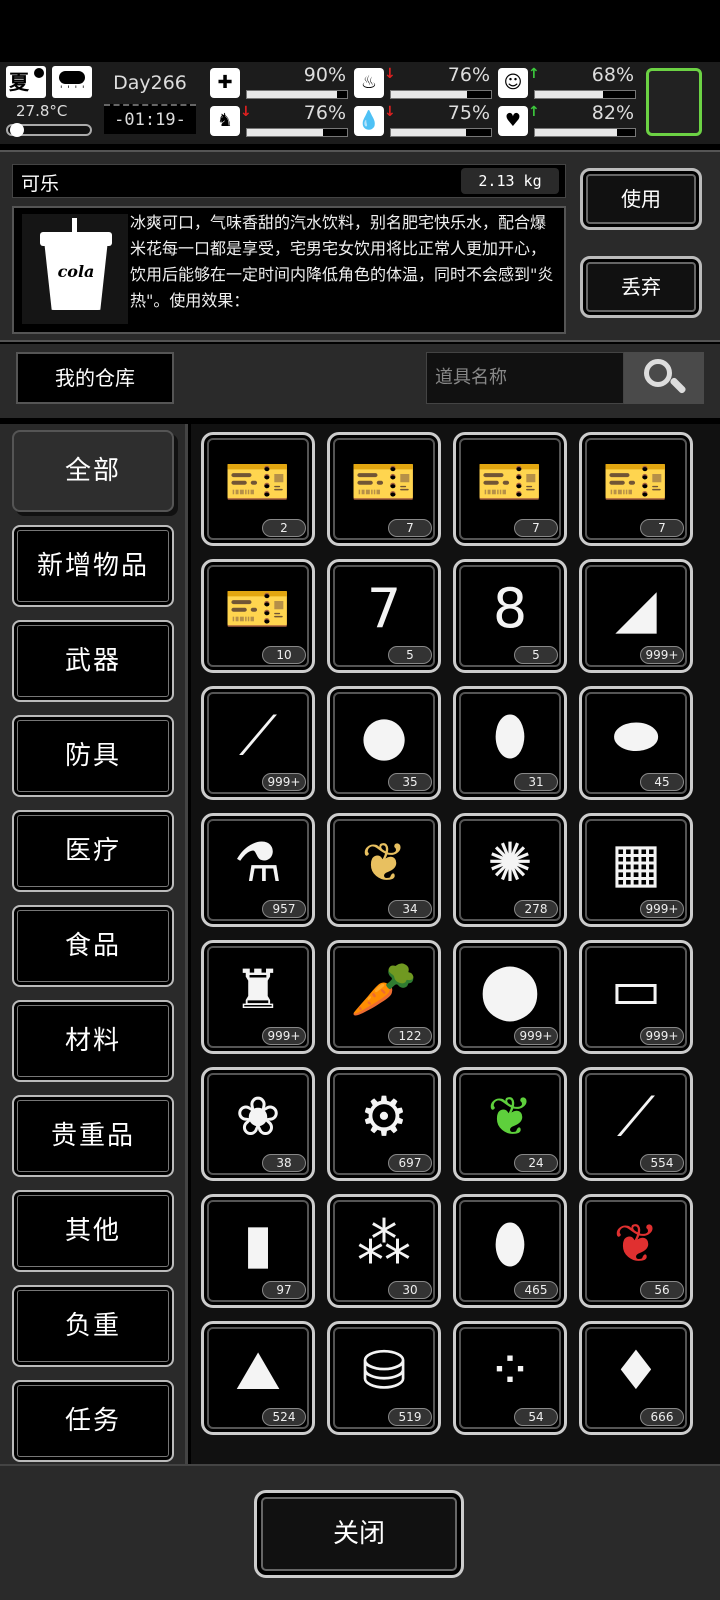 Image resolution: width=720 pixels, height=1600 pixels. What do you see at coordinates (384, 608) in the screenshot?
I see `level-7-card-icon: 7` at bounding box center [384, 608].